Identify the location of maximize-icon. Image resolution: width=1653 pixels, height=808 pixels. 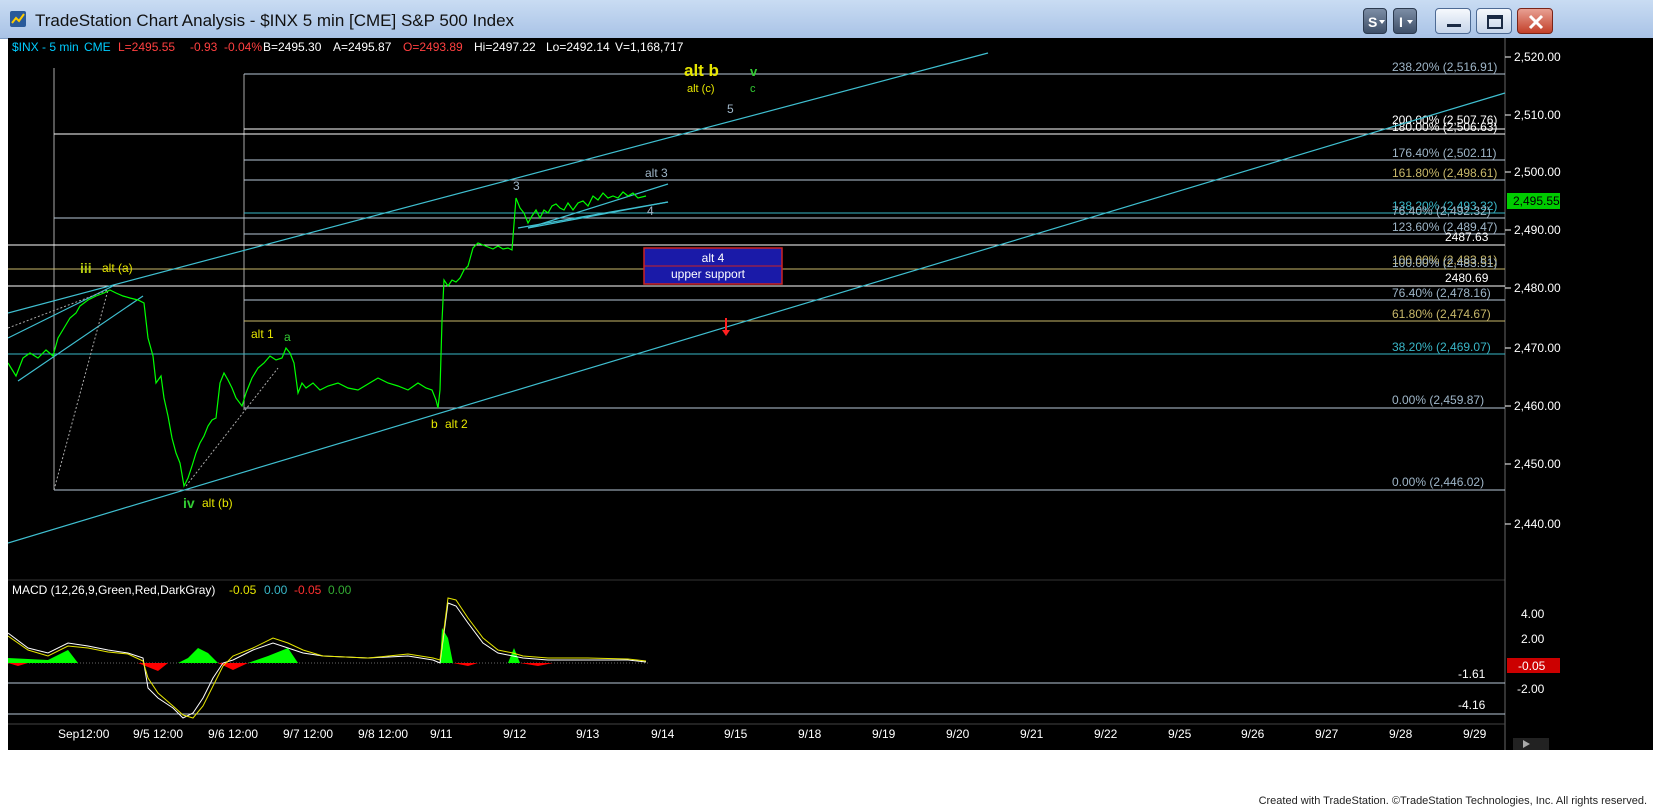
(1495, 22).